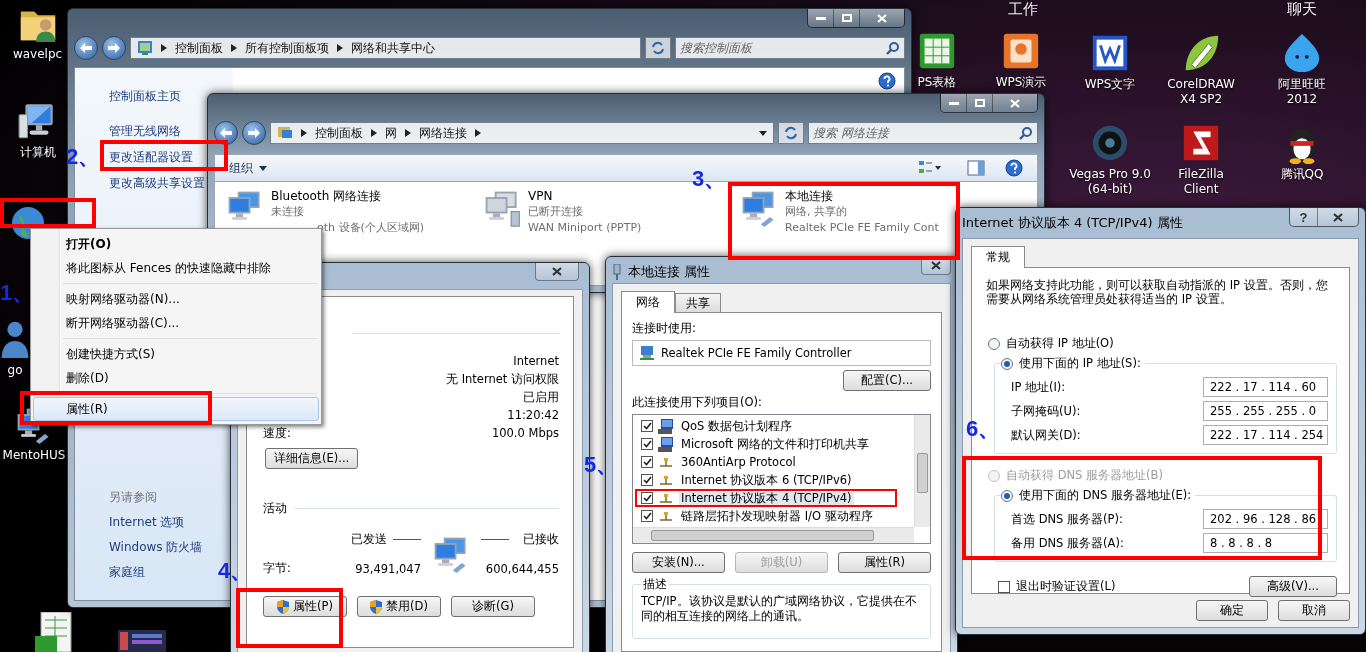 The height and width of the screenshot is (652, 1366). What do you see at coordinates (998, 257) in the screenshot?
I see `tab: 常规` at bounding box center [998, 257].